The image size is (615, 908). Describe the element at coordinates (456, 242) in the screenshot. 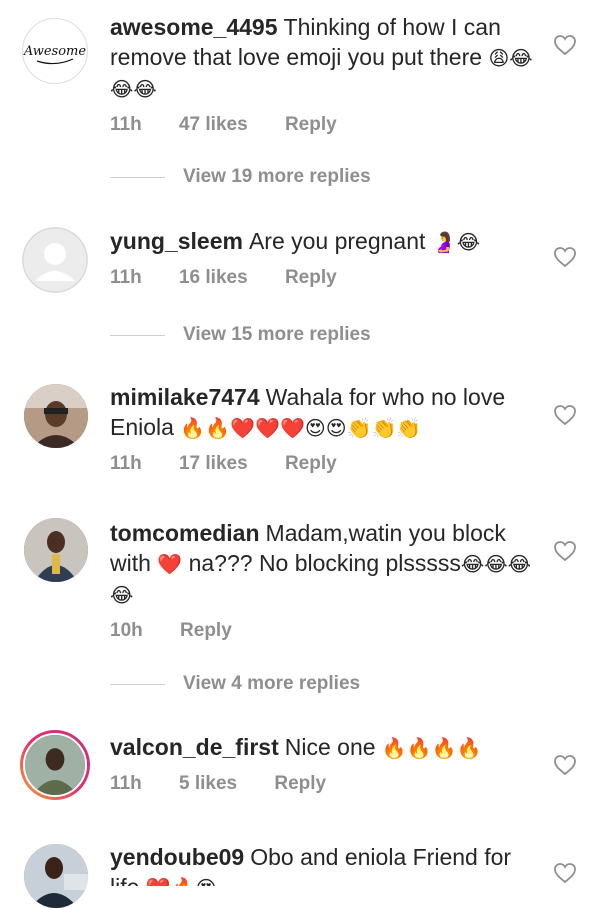

I see `comment-emoji: 🤰😂` at that location.